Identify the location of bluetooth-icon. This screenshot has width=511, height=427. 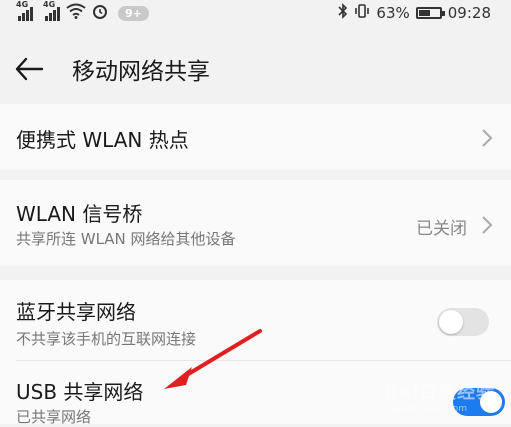
(343, 13).